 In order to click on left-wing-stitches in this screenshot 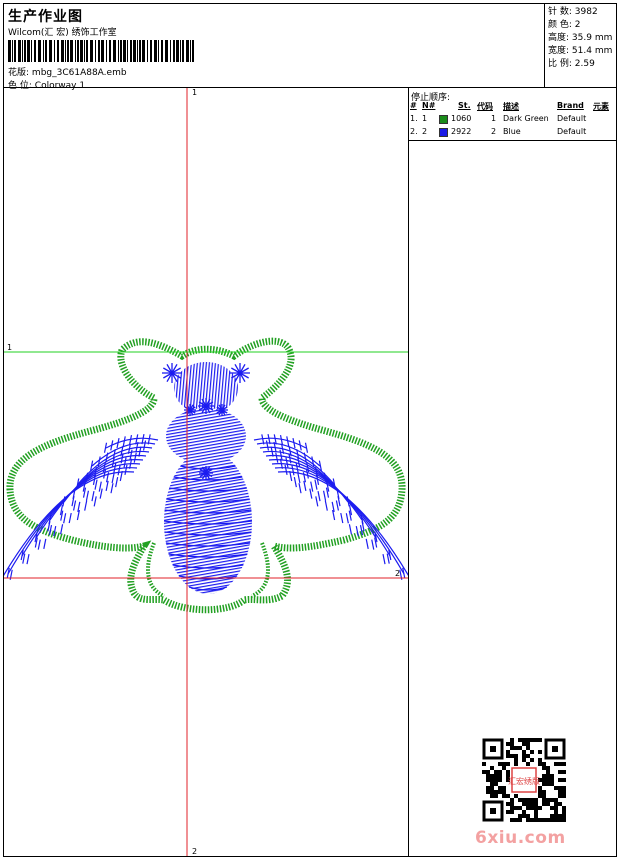, I will do `click(79, 508)`.